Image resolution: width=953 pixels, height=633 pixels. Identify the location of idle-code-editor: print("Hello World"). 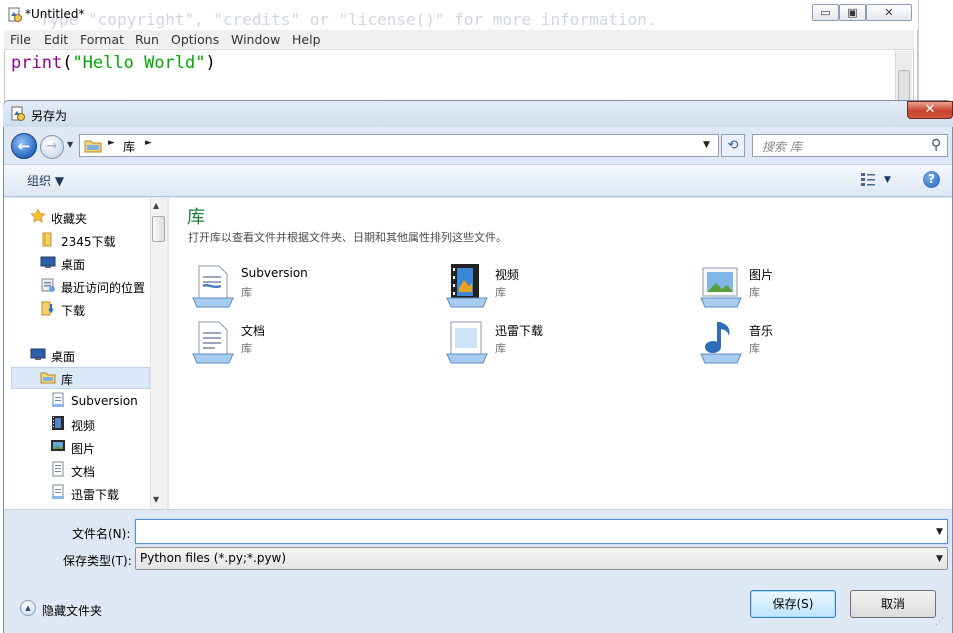
(459, 77).